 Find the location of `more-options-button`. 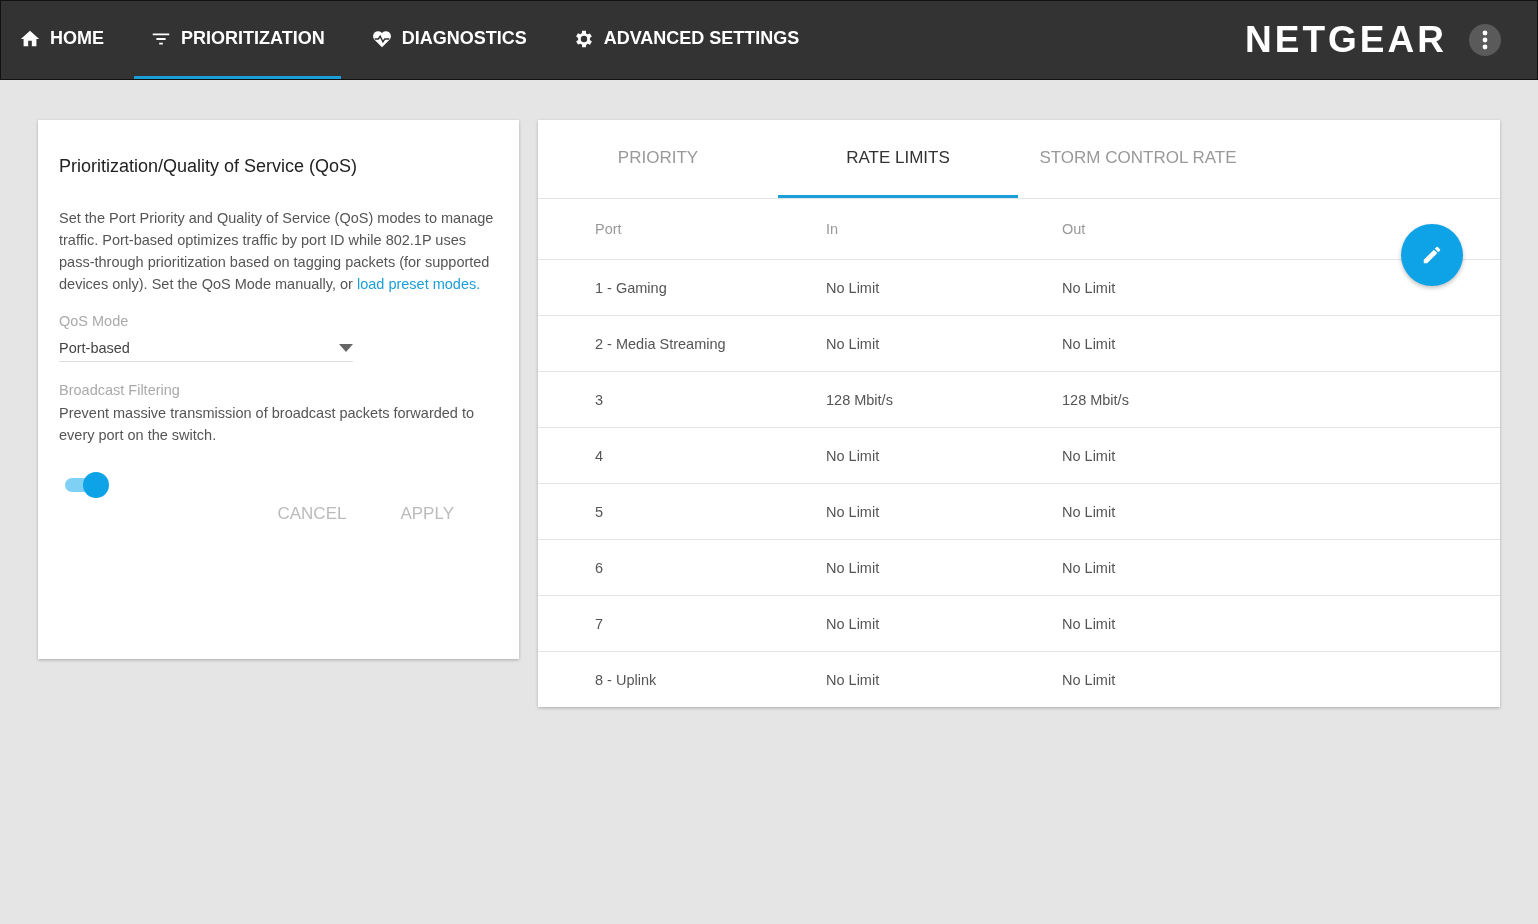

more-options-button is located at coordinates (1485, 40).